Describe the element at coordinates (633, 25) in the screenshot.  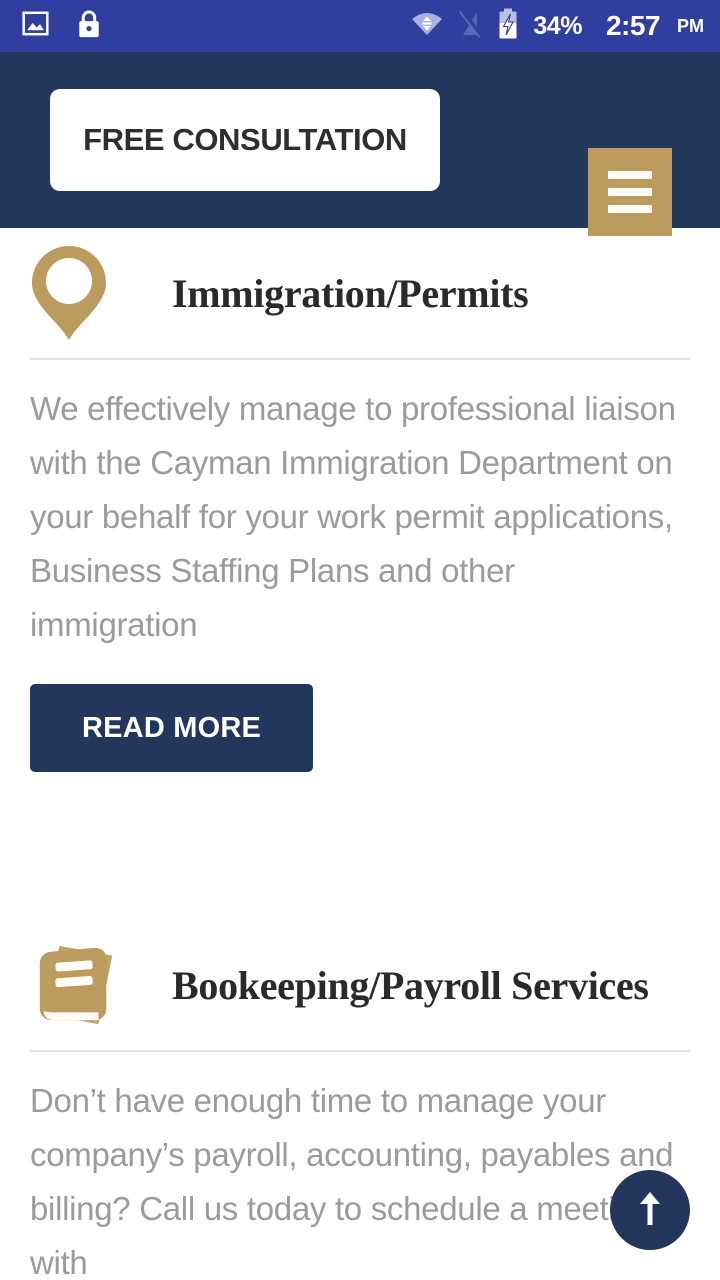
I see `clock-time: 2:57` at that location.